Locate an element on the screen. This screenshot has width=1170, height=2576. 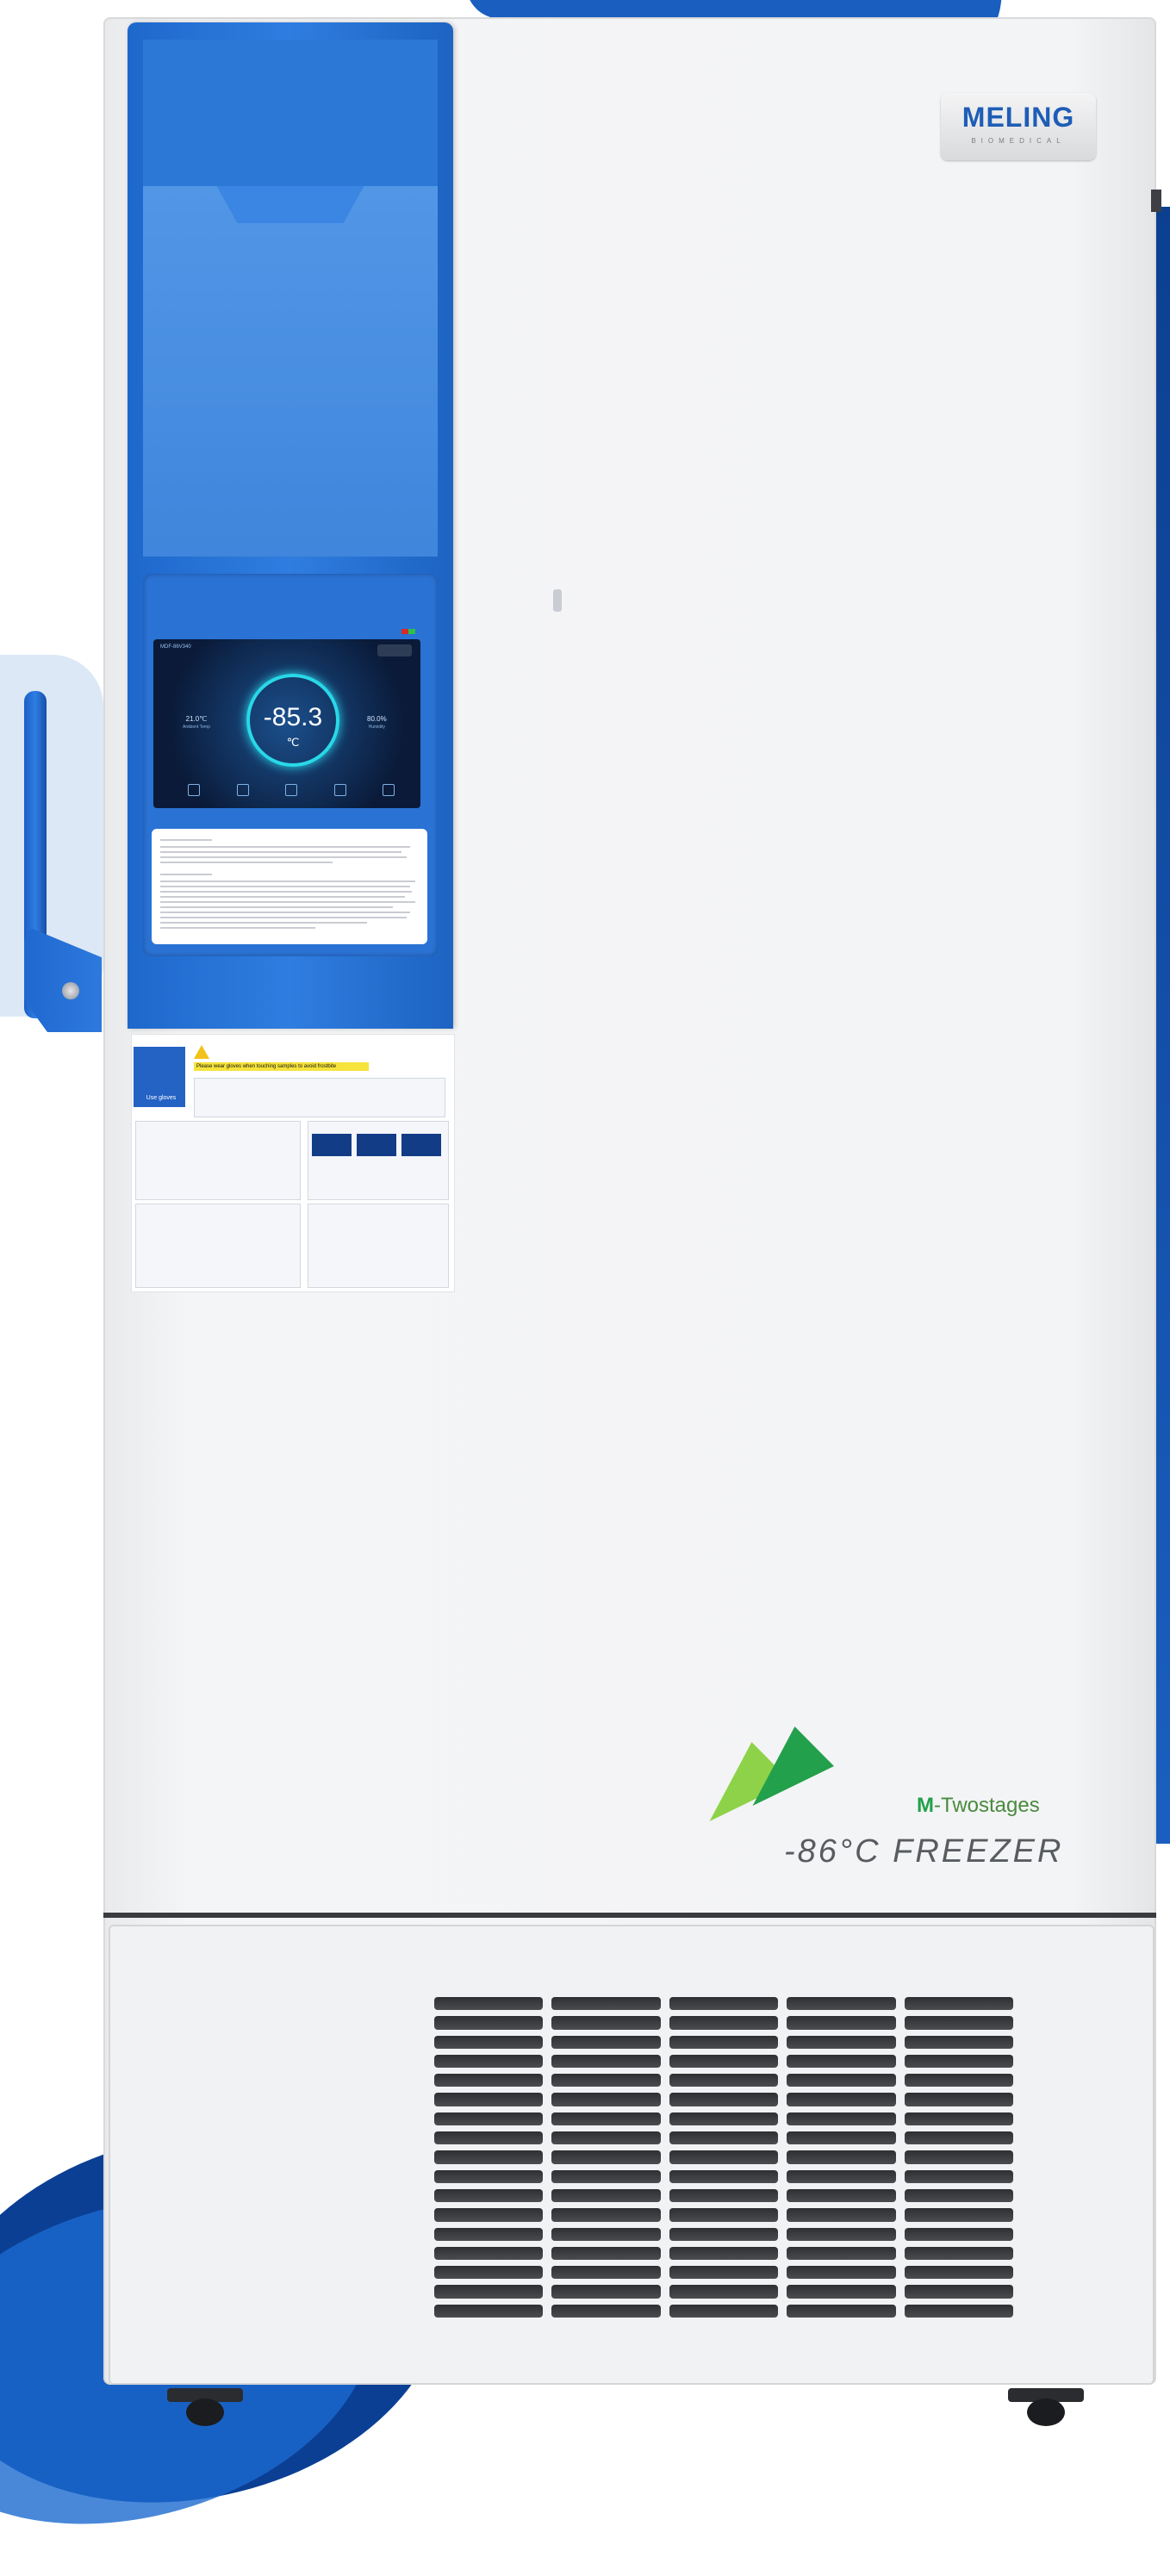
humidity-value: 80.0% is located at coordinates (377, 719).